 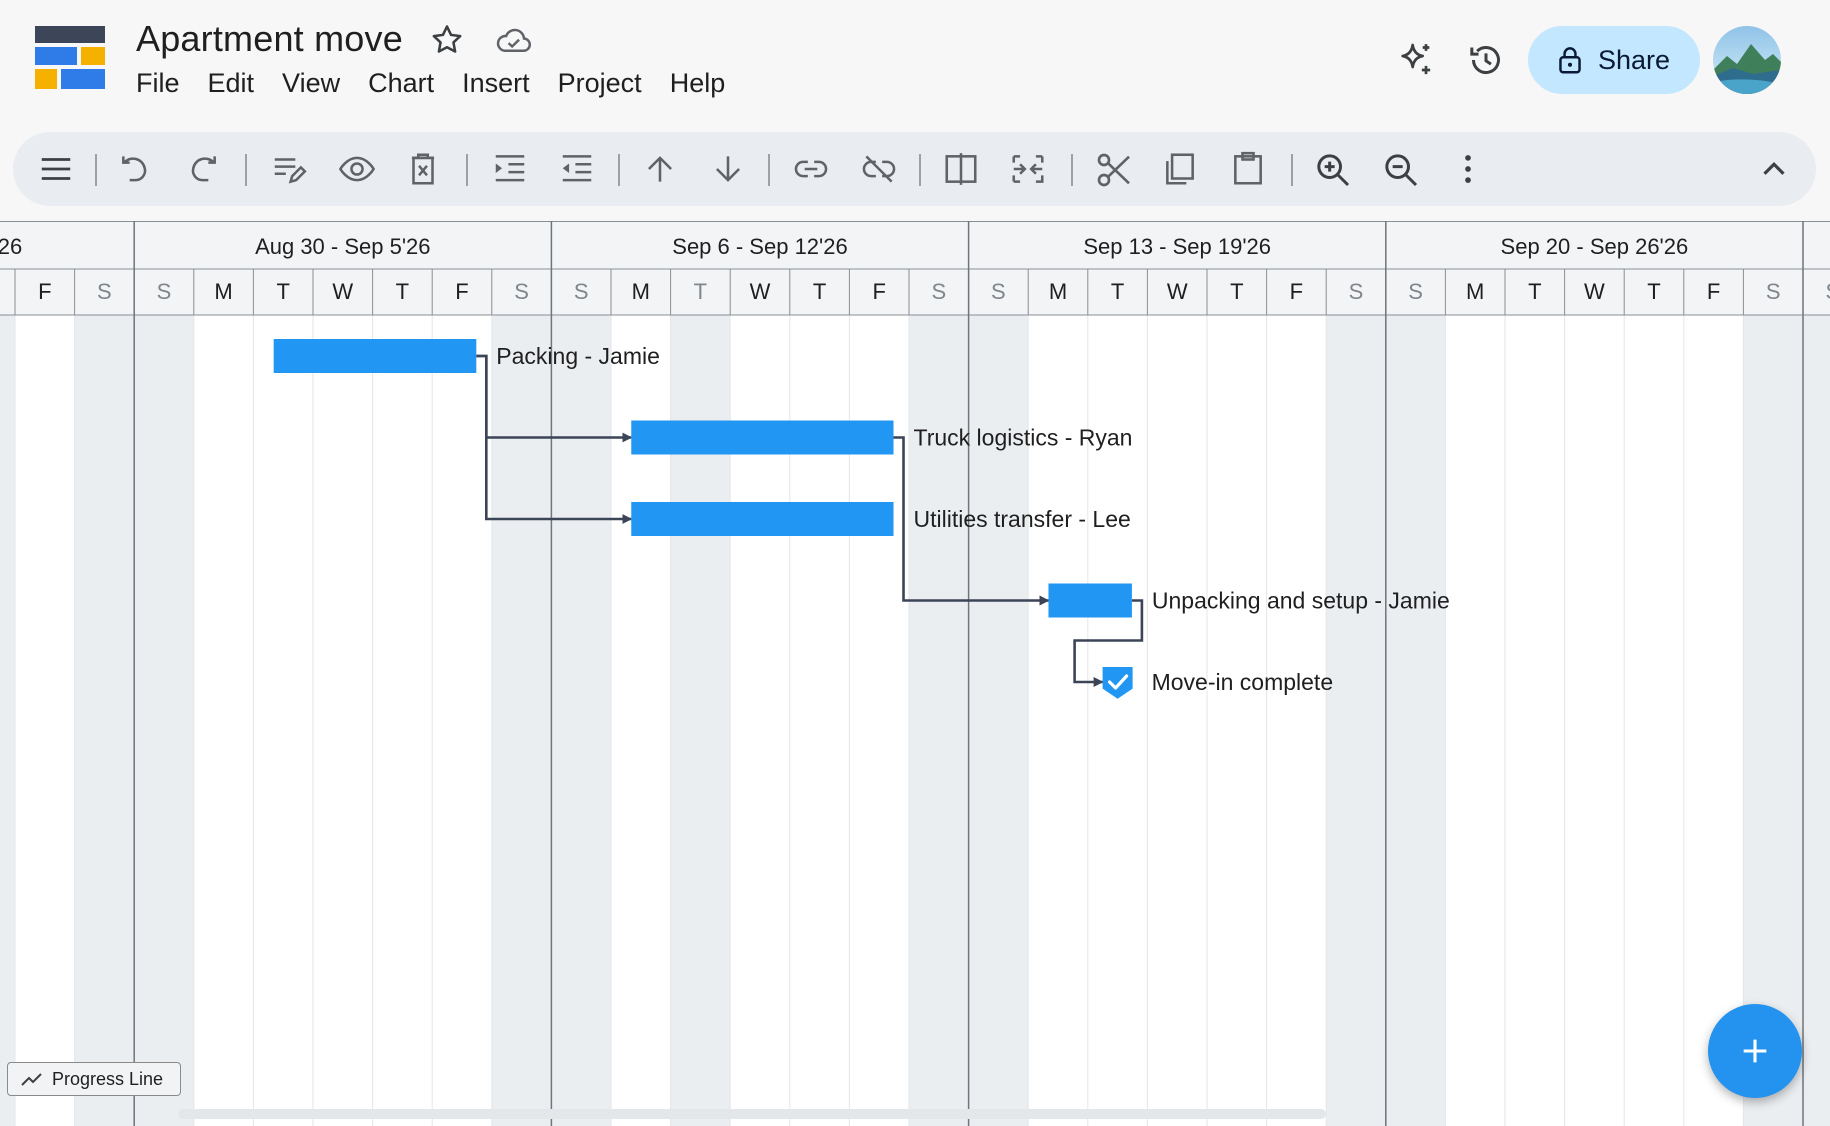 What do you see at coordinates (1113, 169) in the screenshot?
I see `cut-icon` at bounding box center [1113, 169].